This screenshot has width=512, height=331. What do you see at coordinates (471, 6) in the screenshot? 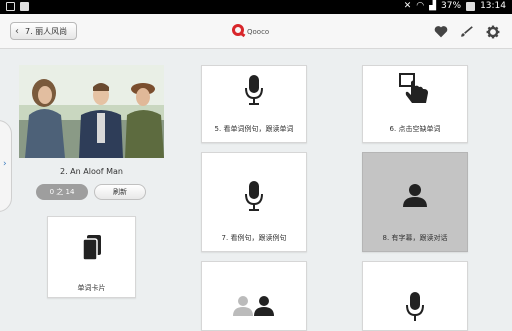
I see `battery-icon` at bounding box center [471, 6].